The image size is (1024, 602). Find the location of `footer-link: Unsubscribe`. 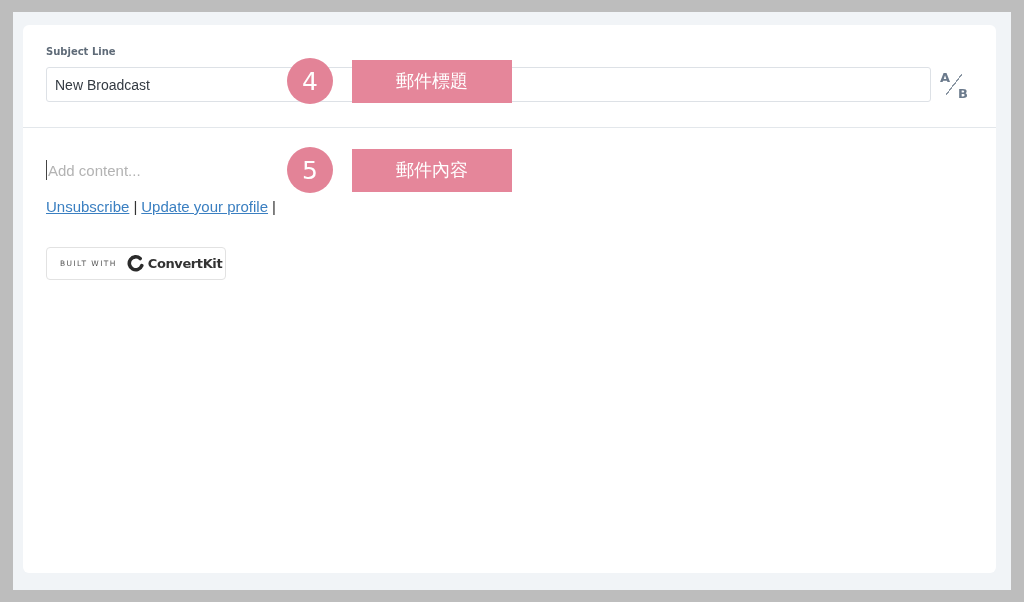

footer-link: Unsubscribe is located at coordinates (88, 207).